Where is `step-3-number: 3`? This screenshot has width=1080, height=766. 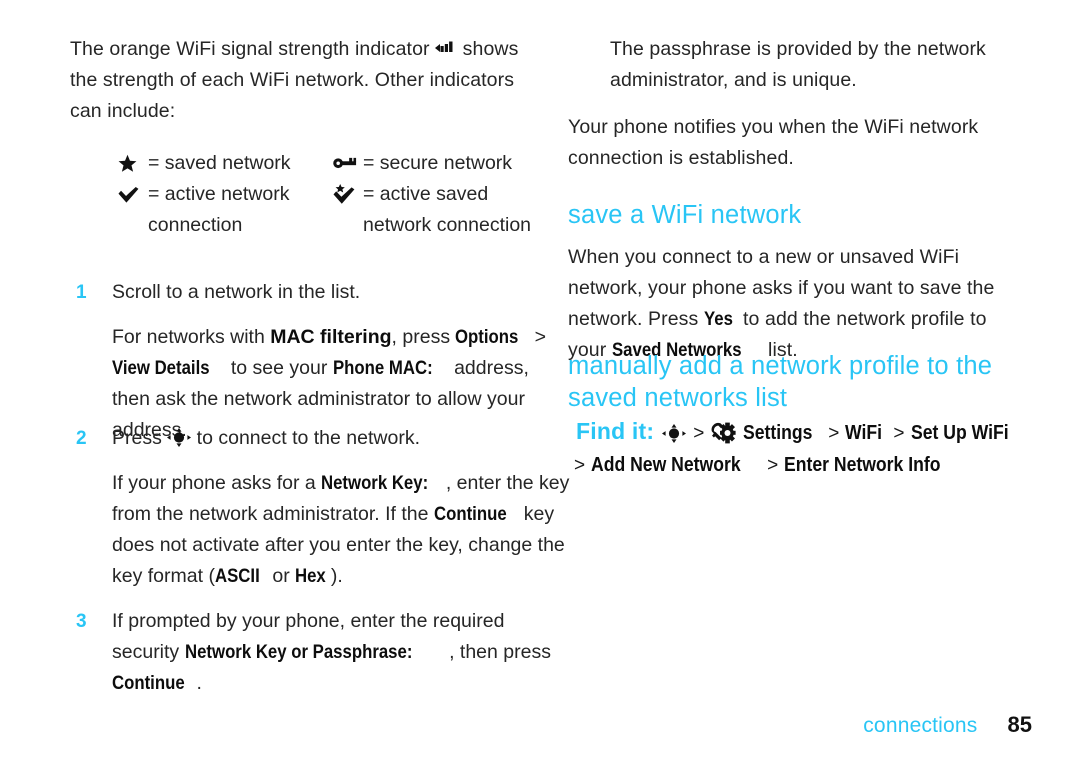
step-3-number: 3 is located at coordinates (81, 621).